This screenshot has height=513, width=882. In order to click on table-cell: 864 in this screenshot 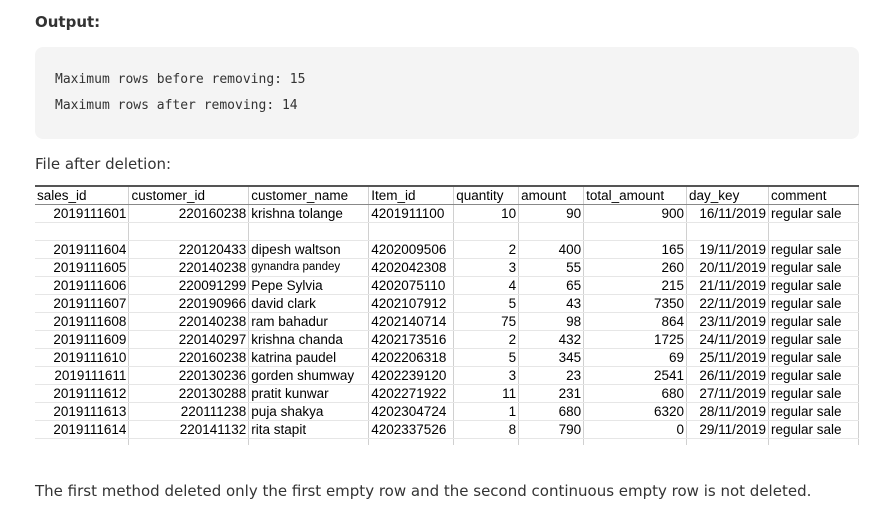, I will do `click(635, 321)`.